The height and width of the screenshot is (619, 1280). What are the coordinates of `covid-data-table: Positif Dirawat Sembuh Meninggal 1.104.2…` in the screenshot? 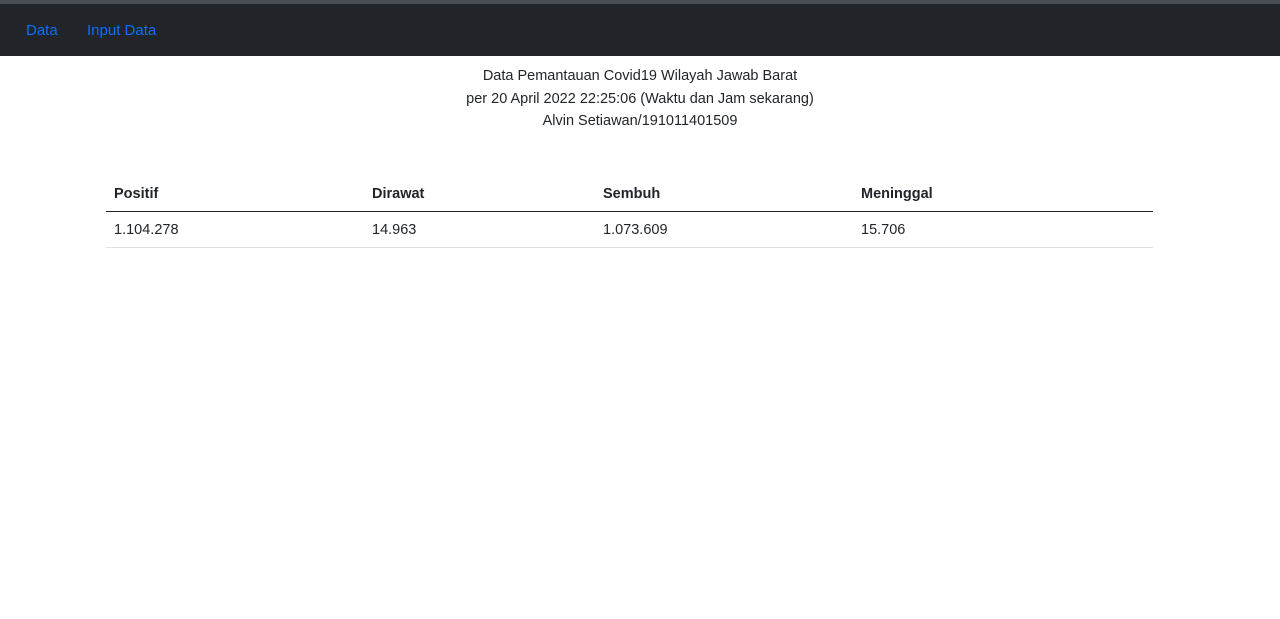 It's located at (629, 212).